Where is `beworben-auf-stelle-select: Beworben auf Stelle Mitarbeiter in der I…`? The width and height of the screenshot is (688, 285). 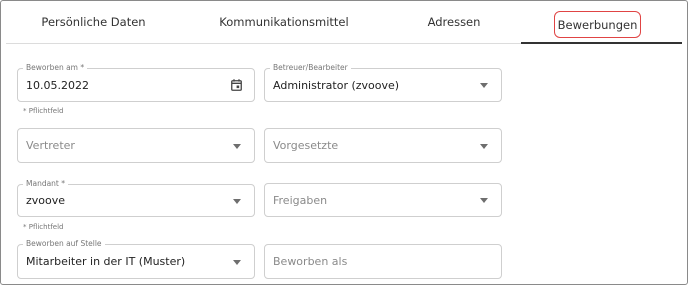
beworben-auf-stelle-select: Beworben auf Stelle Mitarbeiter in der I… is located at coordinates (136, 259).